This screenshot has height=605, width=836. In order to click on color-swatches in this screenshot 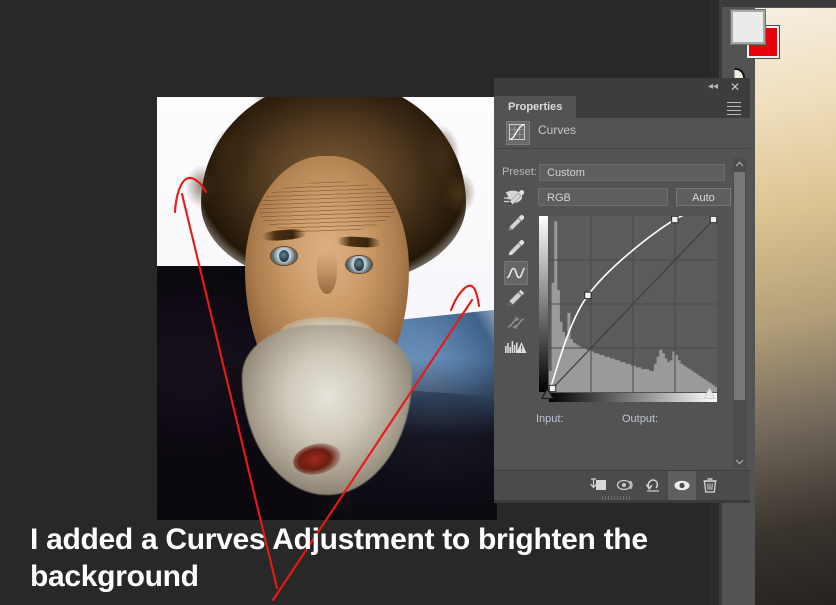, I will do `click(755, 34)`.